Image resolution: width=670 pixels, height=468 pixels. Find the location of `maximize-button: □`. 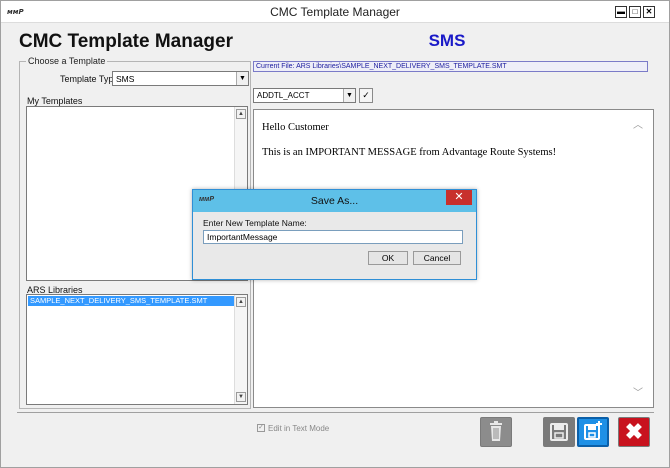

maximize-button: □ is located at coordinates (635, 12).